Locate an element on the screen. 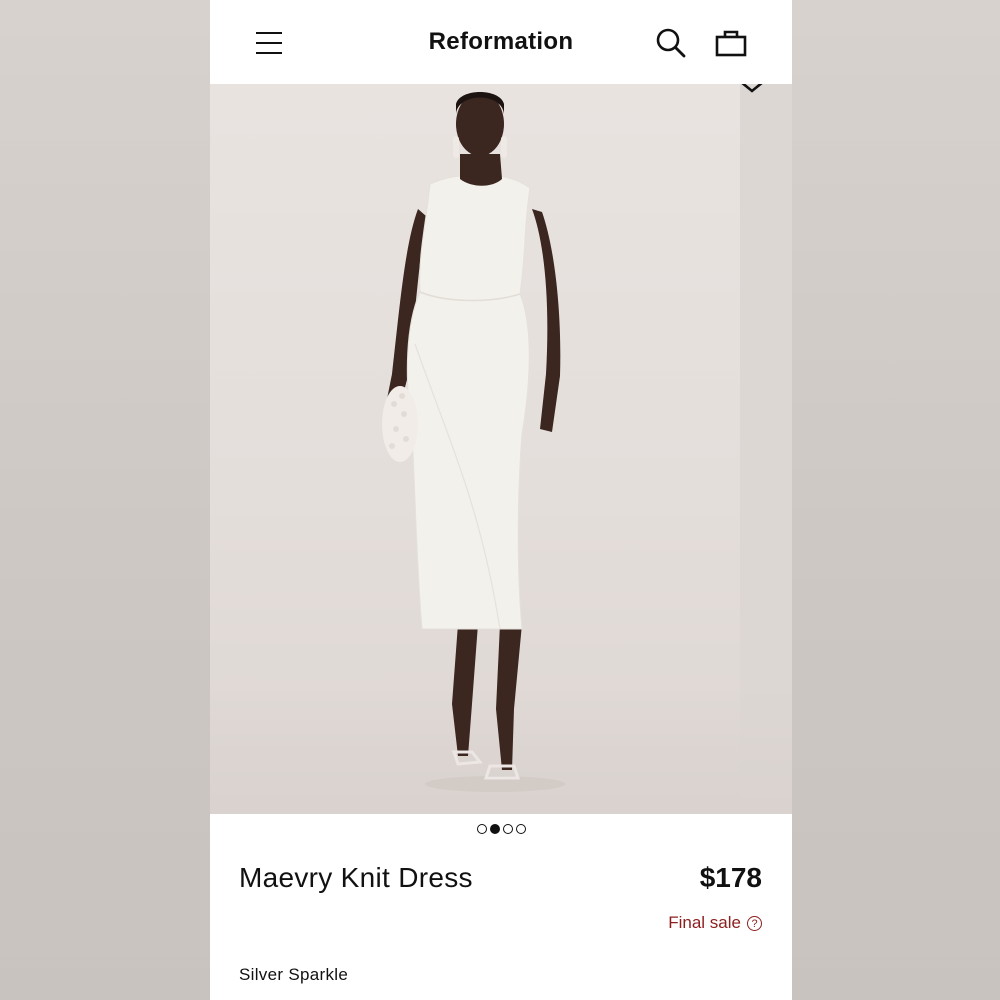 This screenshot has width=1000, height=1000. model-figure is located at coordinates (473, 442).